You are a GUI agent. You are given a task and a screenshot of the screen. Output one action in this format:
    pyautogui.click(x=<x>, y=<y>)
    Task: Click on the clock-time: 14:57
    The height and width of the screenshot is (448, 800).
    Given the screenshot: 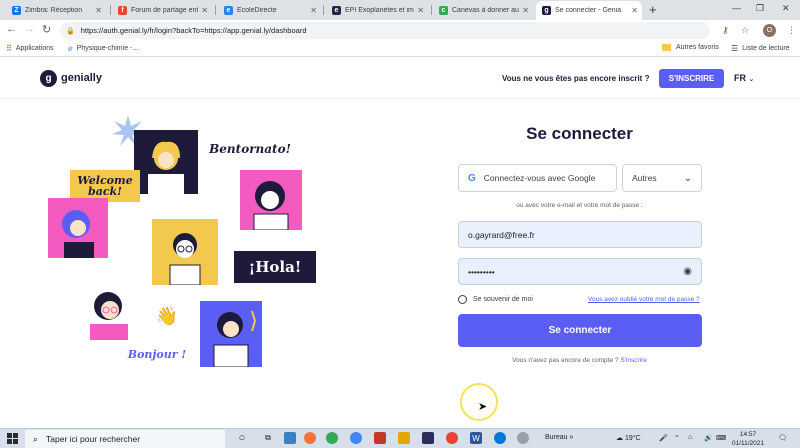 What is the action you would take?
    pyautogui.click(x=748, y=434)
    